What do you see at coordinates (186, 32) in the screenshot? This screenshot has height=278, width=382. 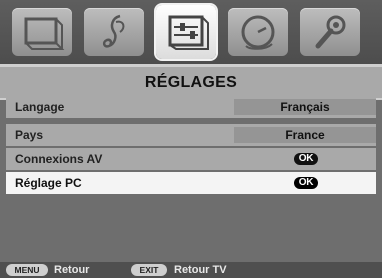 I see `settings-tab` at bounding box center [186, 32].